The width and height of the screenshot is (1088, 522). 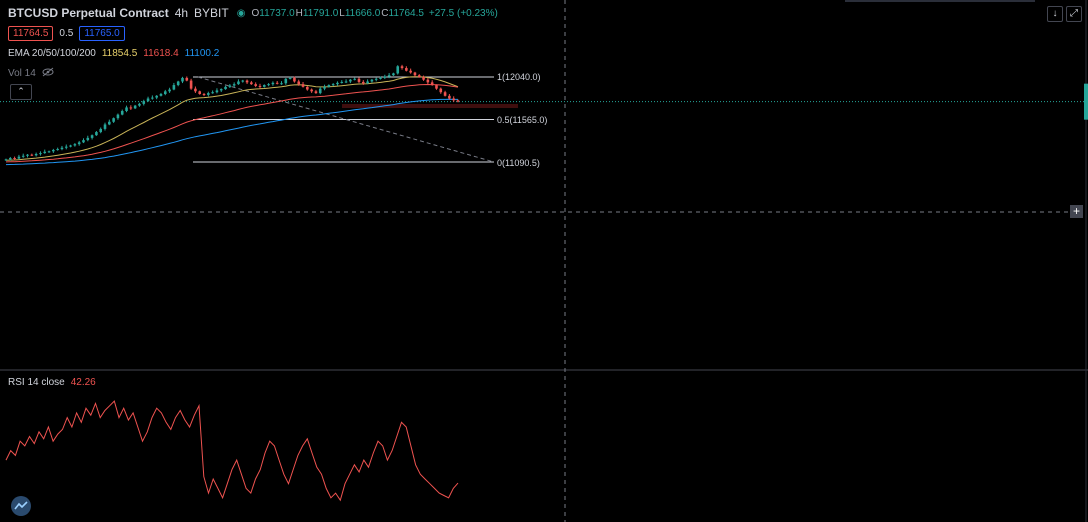 I want to click on interval-label: 4h, so click(x=181, y=13).